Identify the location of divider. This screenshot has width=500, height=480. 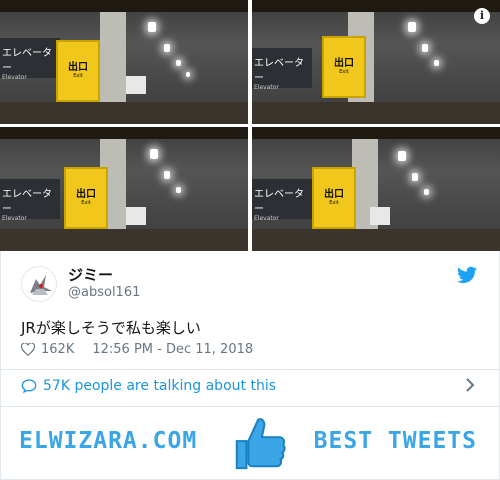
(250, 369).